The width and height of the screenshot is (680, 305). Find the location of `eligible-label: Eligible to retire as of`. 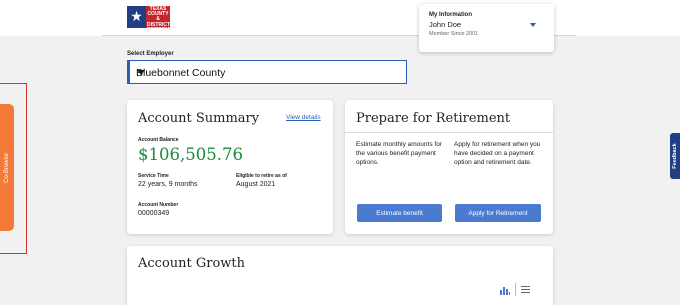

eligible-label: Eligible to retire as of is located at coordinates (261, 176).